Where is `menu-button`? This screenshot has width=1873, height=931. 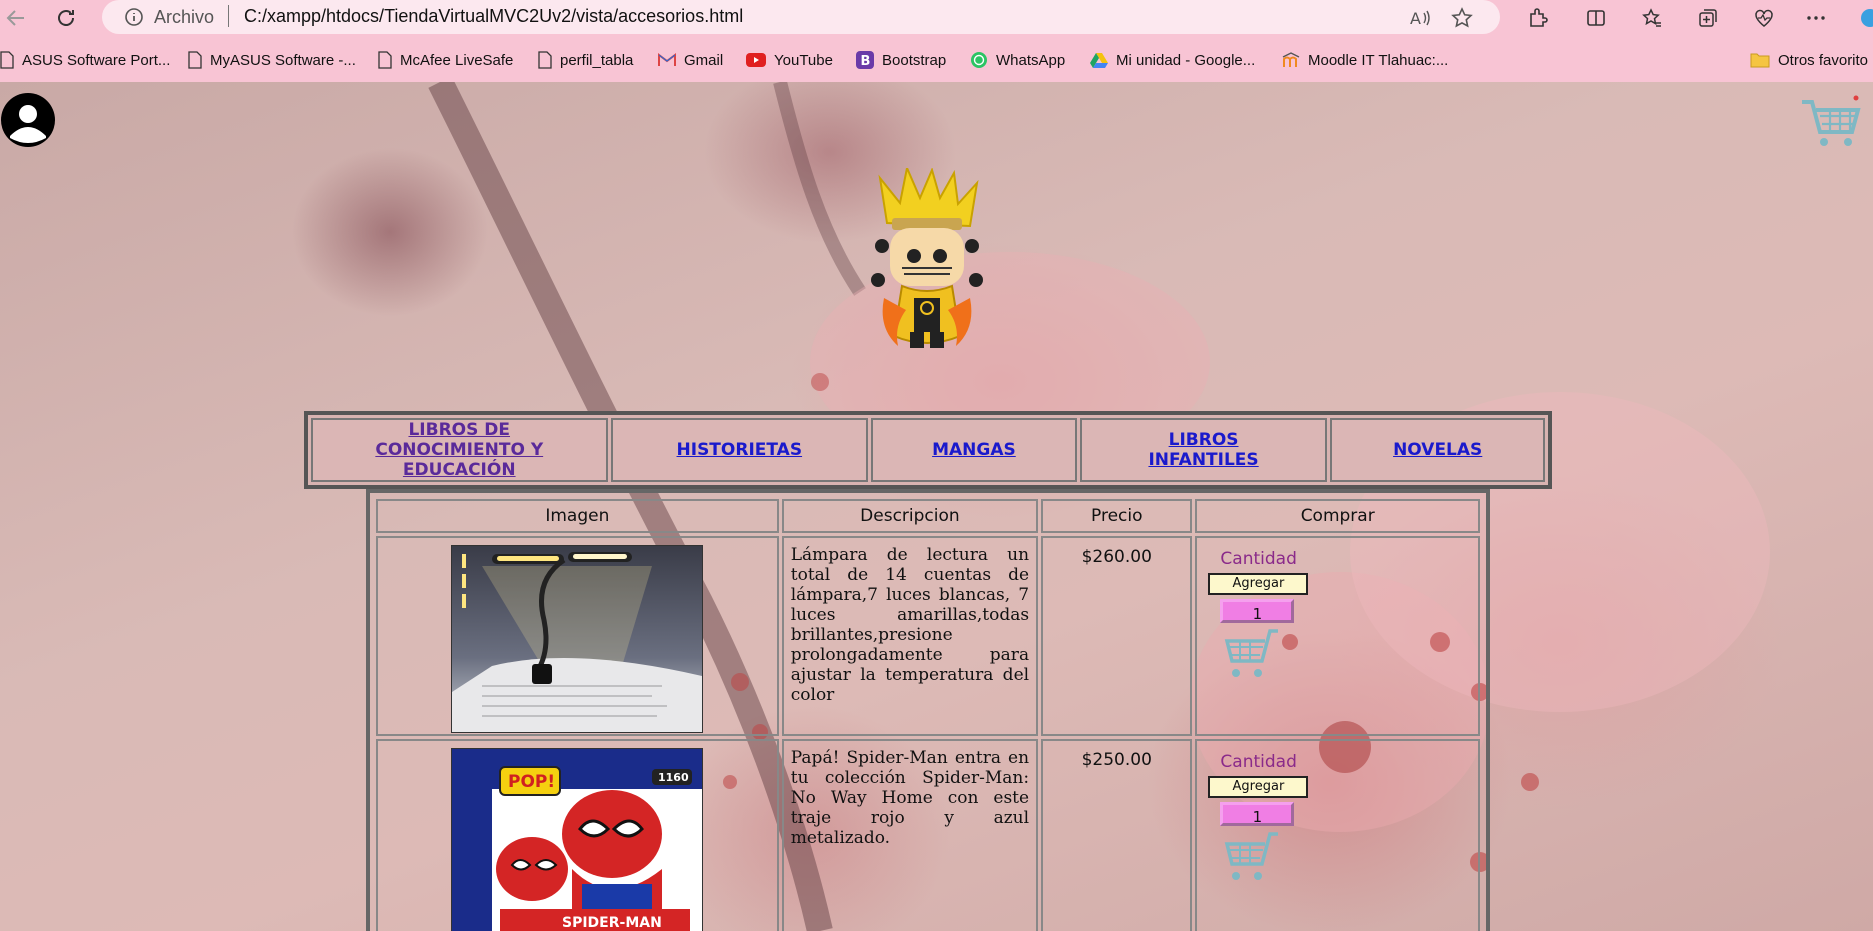 menu-button is located at coordinates (1816, 18).